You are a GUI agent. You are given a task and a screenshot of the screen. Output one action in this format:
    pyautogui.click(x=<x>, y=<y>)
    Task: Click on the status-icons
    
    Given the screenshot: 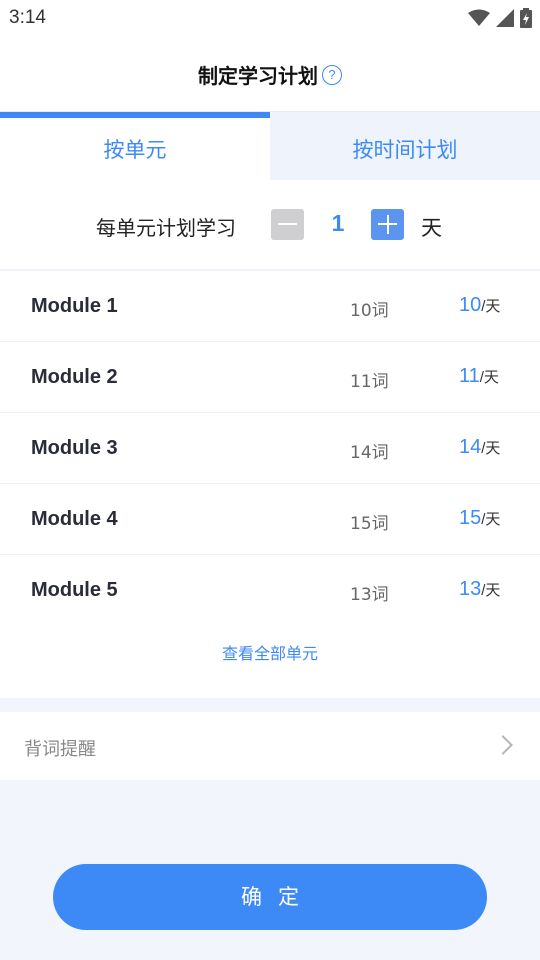 What is the action you would take?
    pyautogui.click(x=500, y=18)
    